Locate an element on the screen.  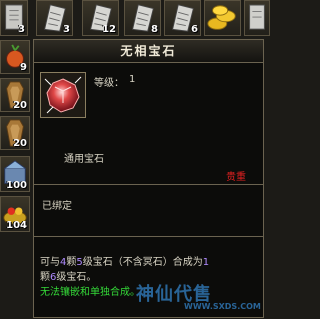
gold-ingot-icon is located at coordinates (221, 17).